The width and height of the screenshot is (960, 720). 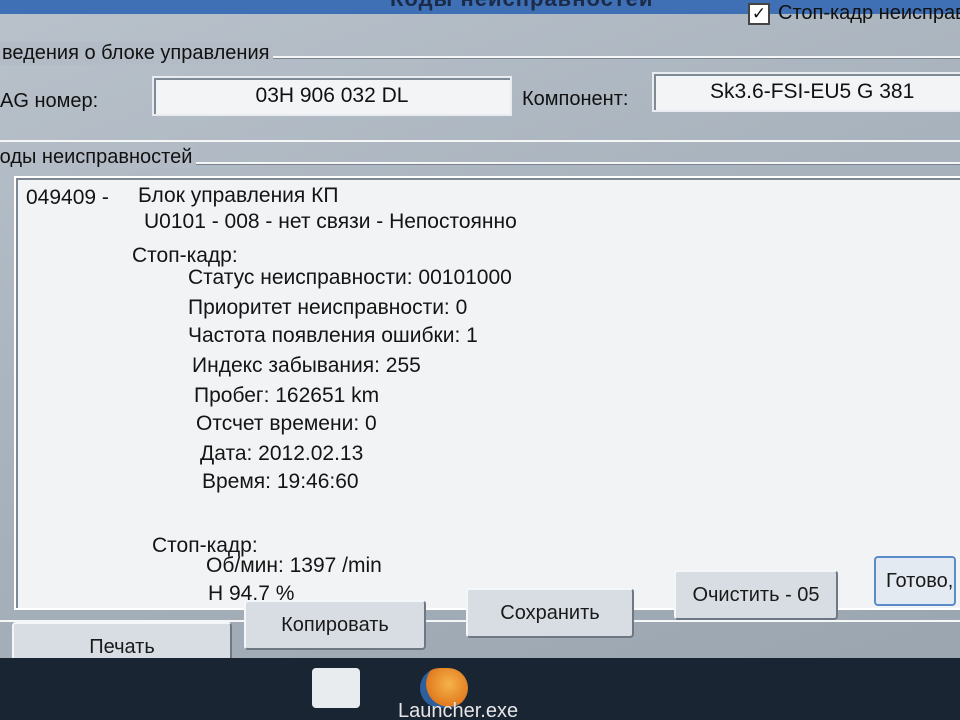 I want to click on checkbox-checked-icon: ✓, so click(x=759, y=13).